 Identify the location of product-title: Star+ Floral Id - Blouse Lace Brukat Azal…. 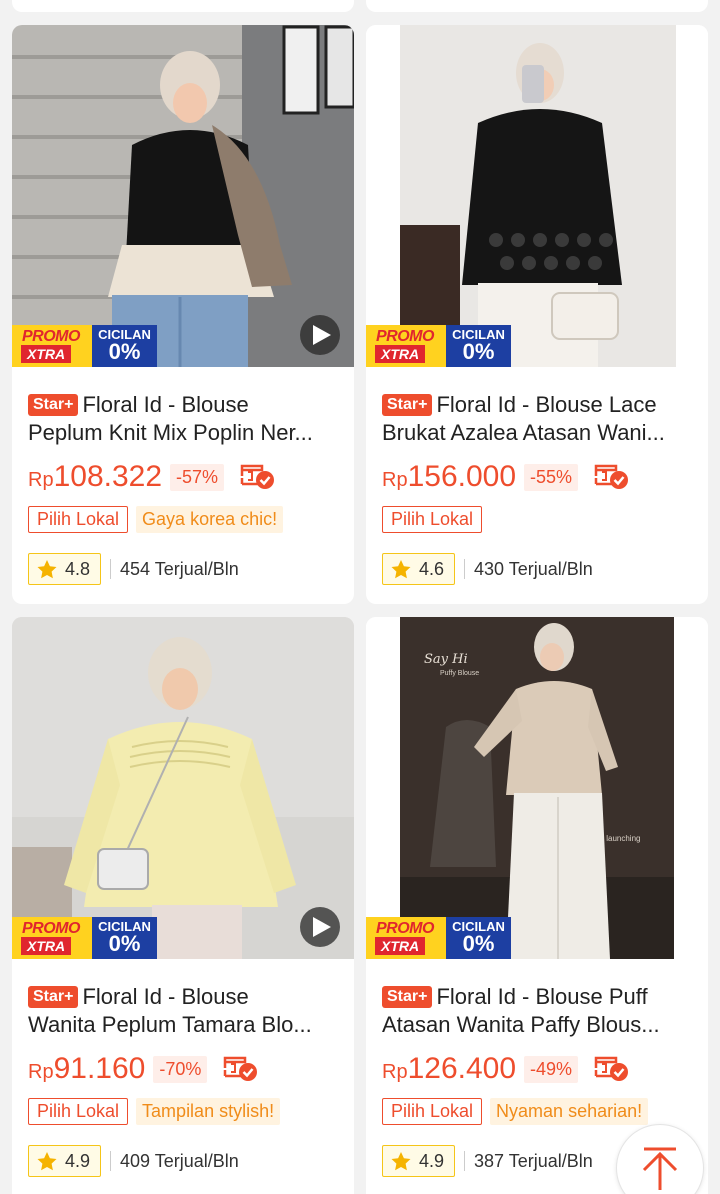
(537, 419).